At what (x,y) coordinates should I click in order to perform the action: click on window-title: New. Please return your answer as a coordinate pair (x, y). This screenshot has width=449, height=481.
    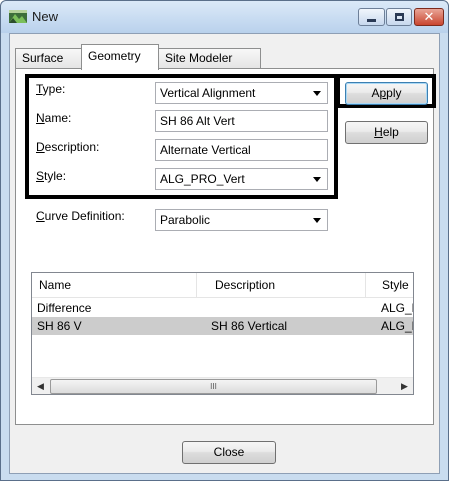
    Looking at the image, I should click on (45, 16).